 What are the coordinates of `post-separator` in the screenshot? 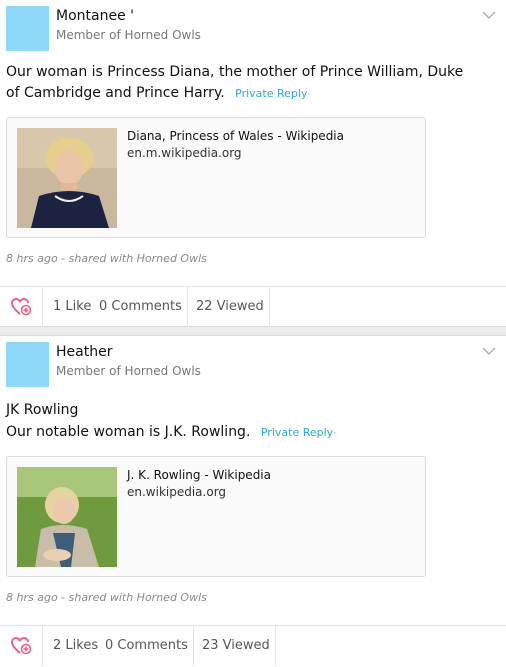 It's located at (253, 331).